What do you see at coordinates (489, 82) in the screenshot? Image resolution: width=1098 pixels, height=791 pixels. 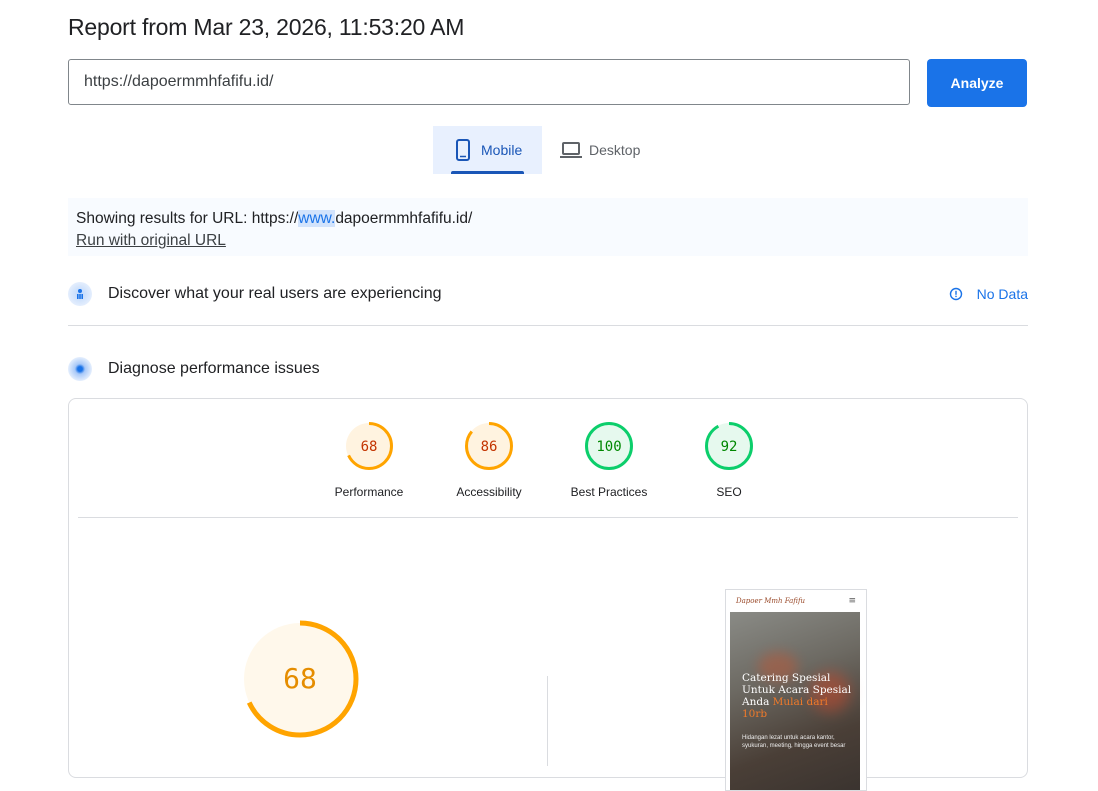 I see `url-input` at bounding box center [489, 82].